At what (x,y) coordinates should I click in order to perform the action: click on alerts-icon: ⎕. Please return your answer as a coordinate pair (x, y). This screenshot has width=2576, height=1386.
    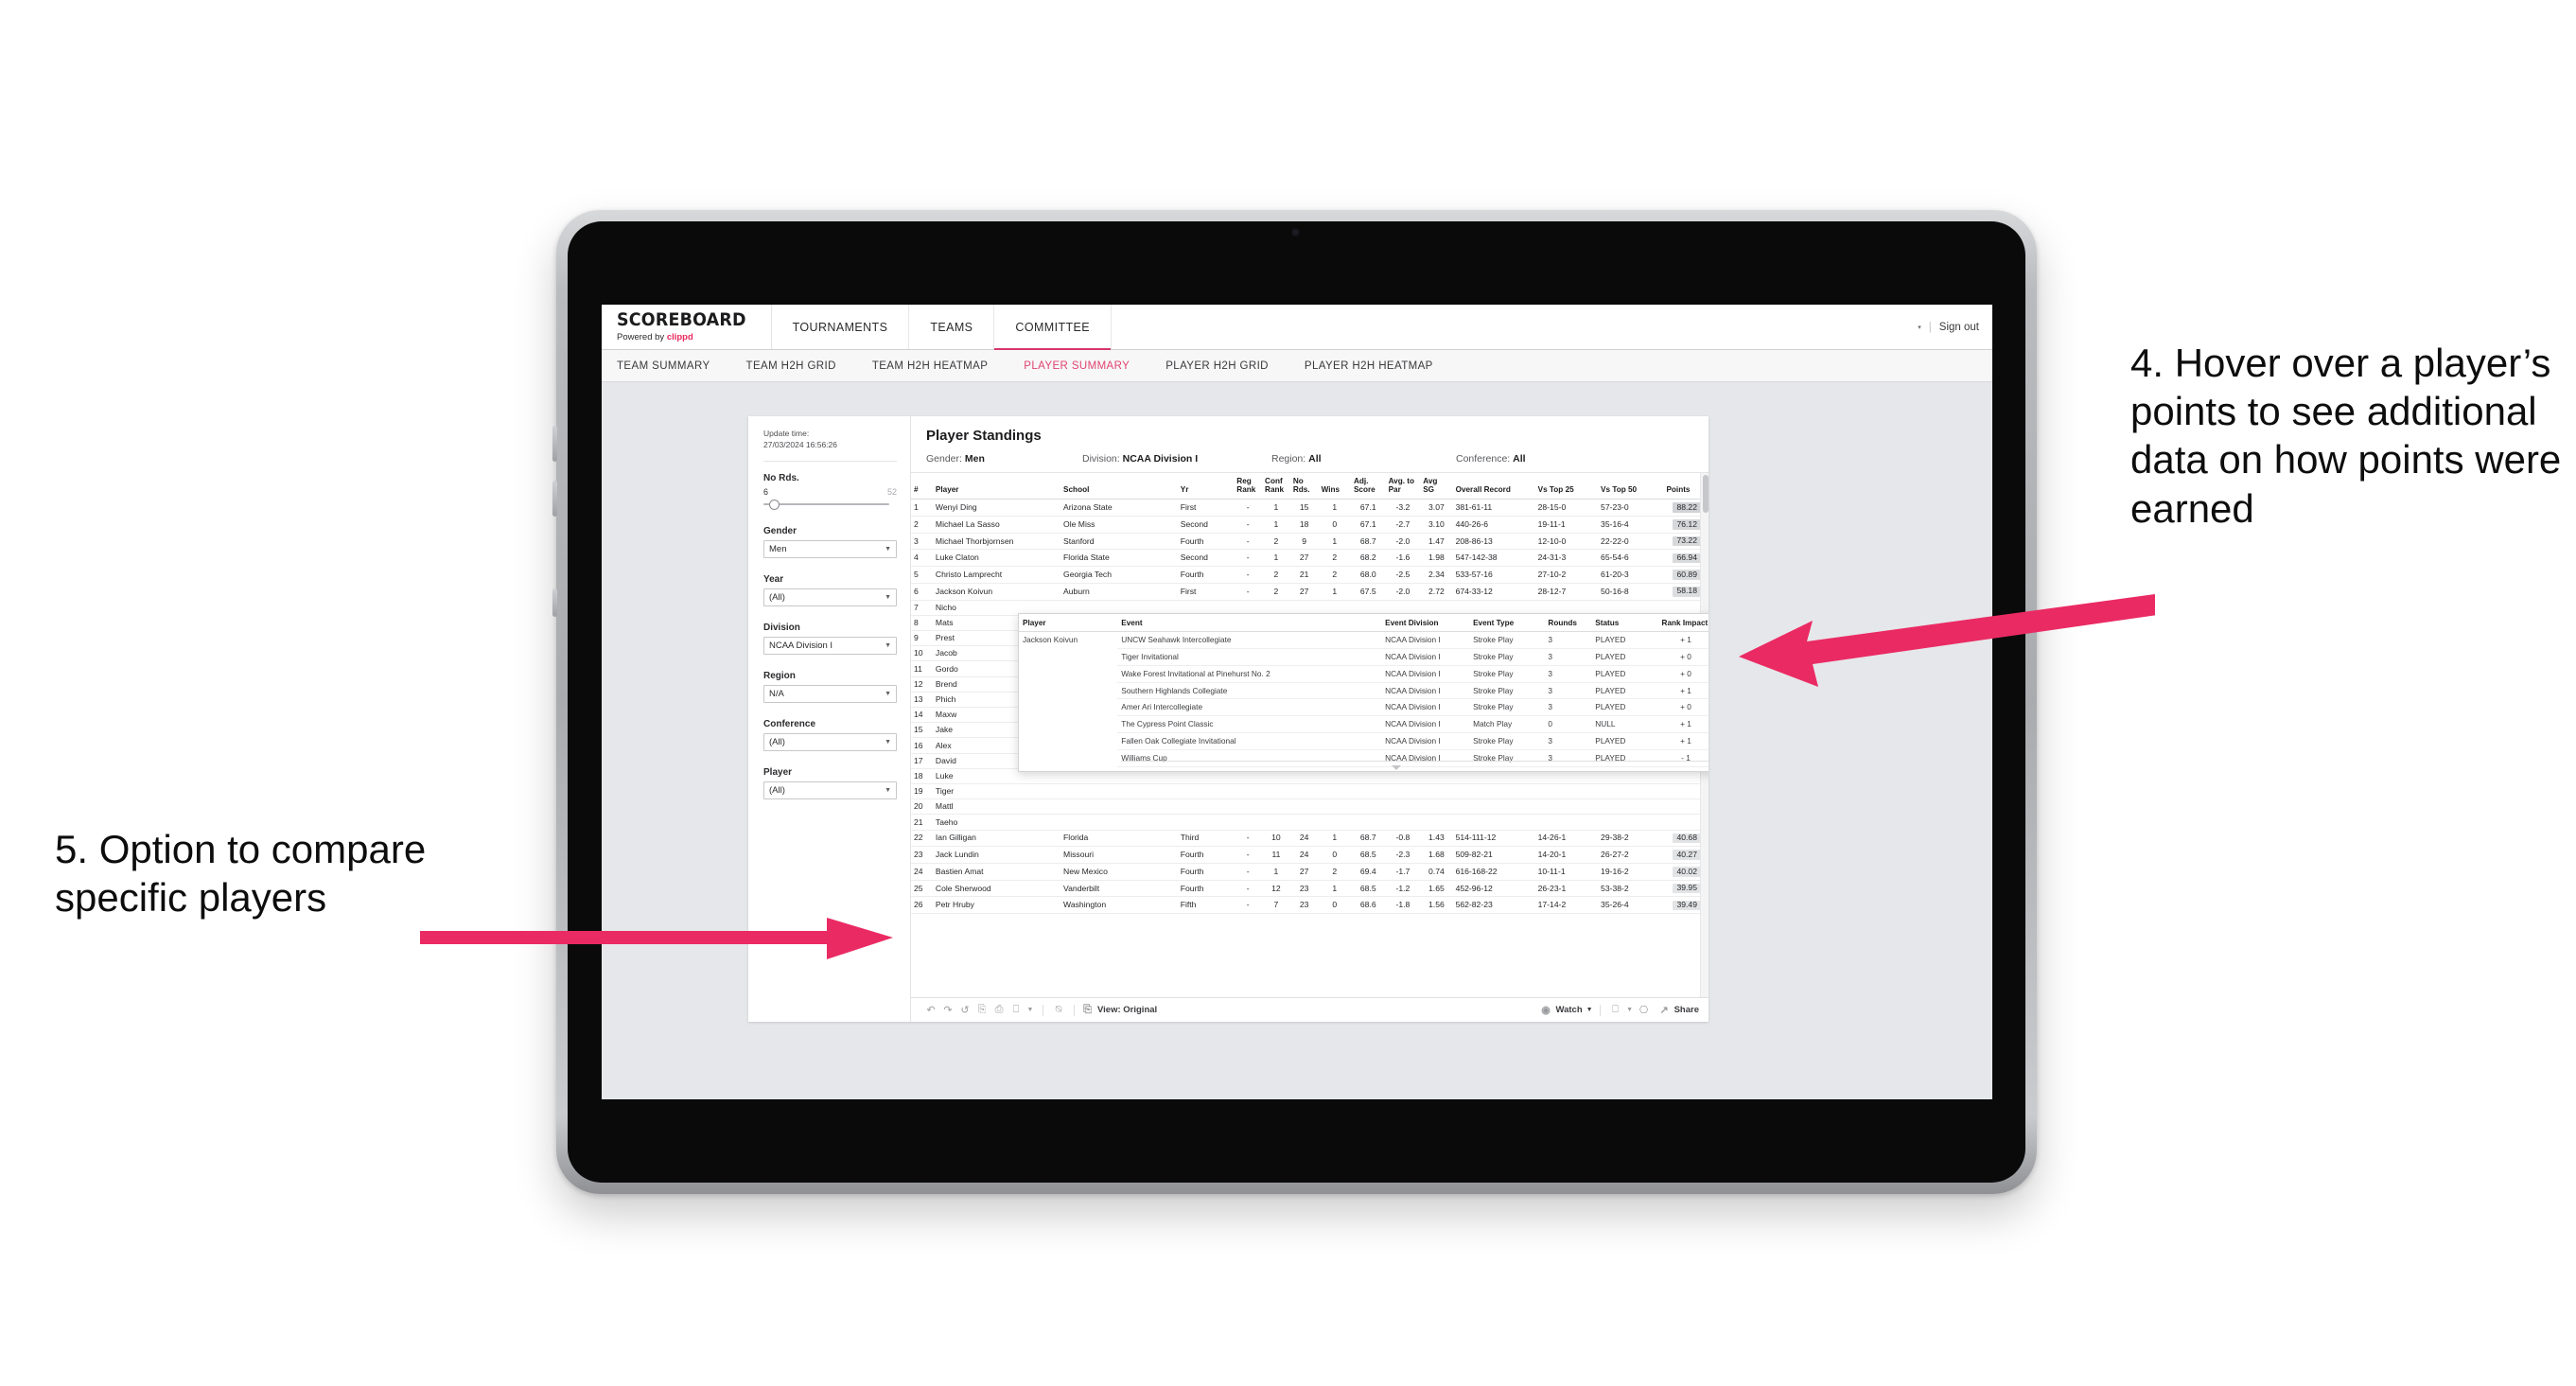
    Looking at the image, I should click on (1017, 1010).